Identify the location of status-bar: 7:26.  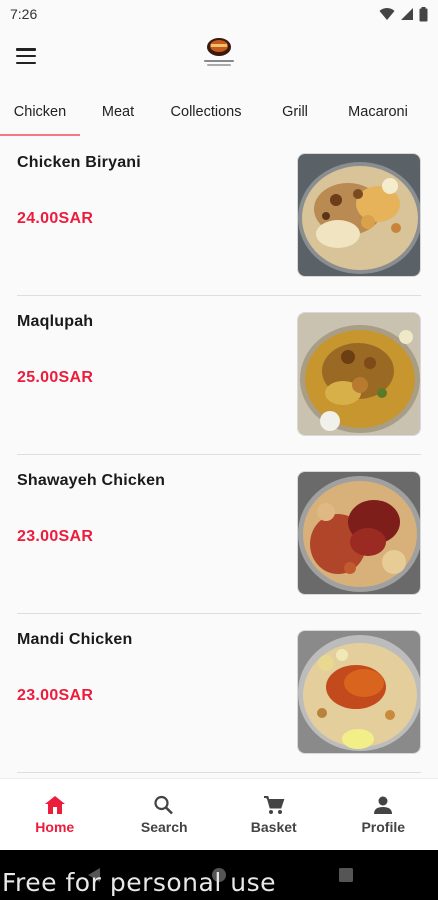
(219, 14).